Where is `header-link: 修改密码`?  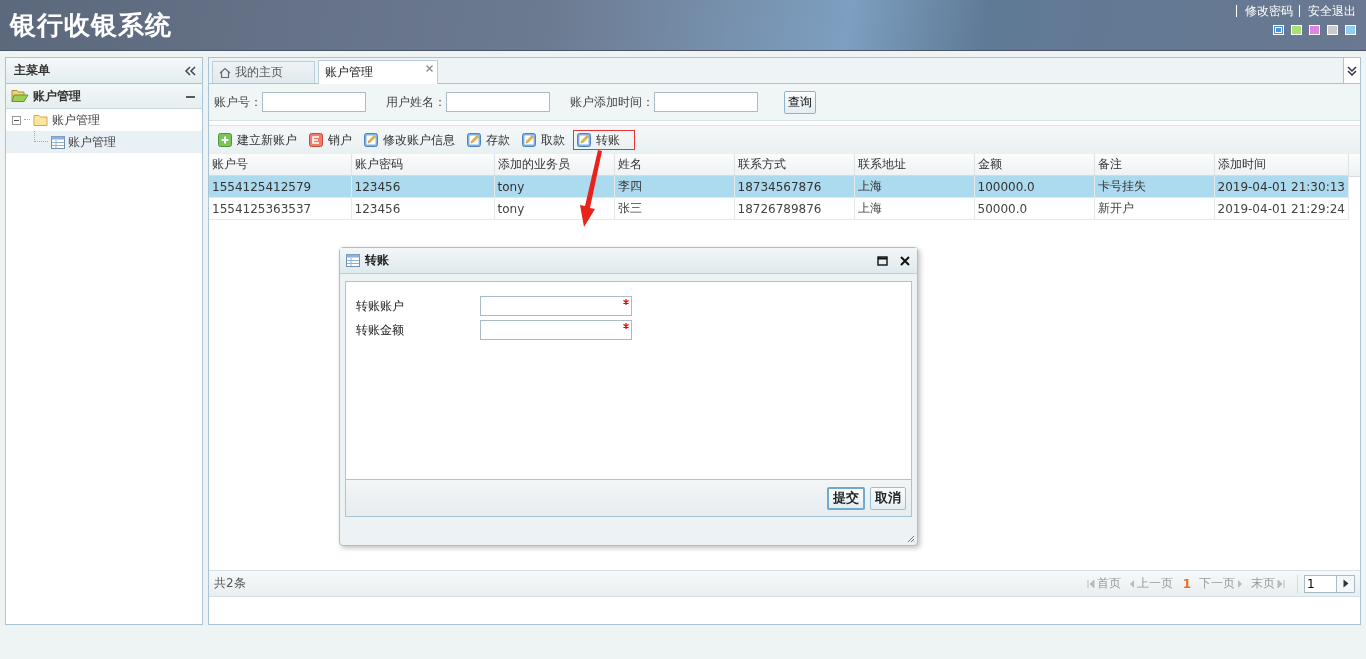 header-link: 修改密码 is located at coordinates (1264, 11).